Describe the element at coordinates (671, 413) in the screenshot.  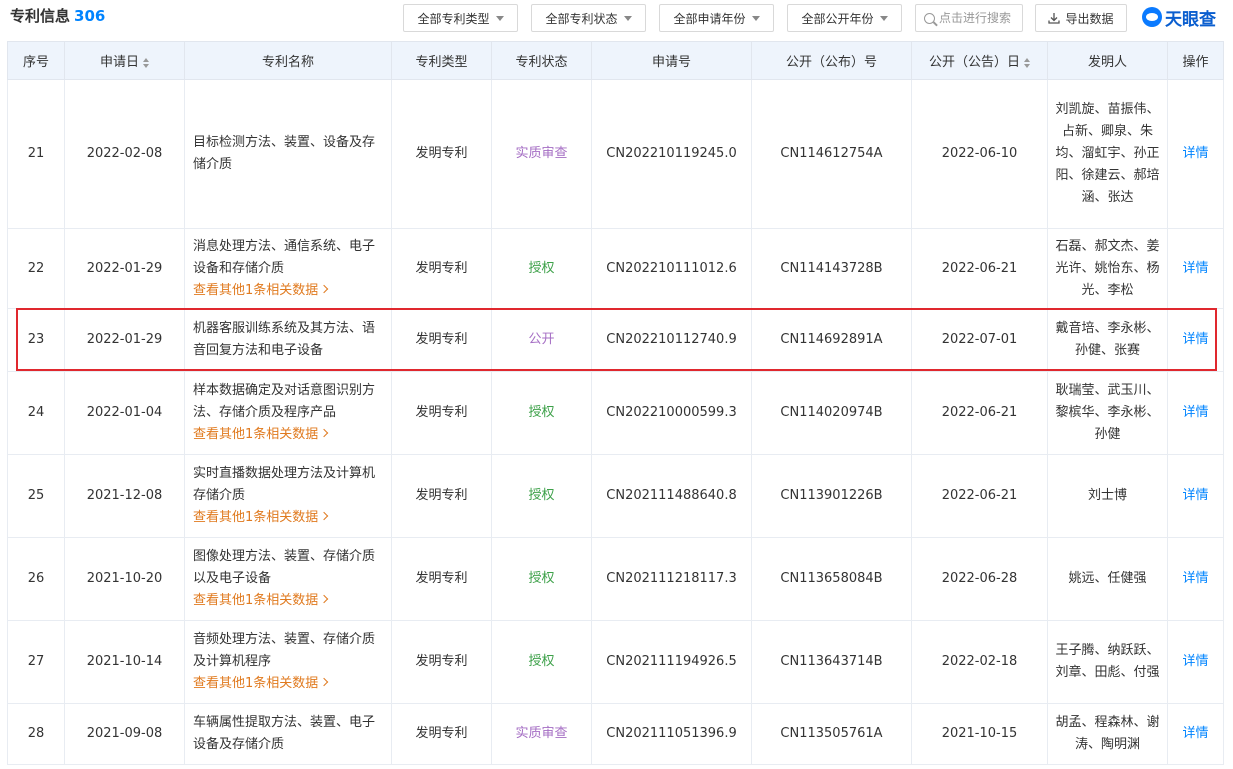
I see `cell-application-number: CN202210000599.3` at that location.